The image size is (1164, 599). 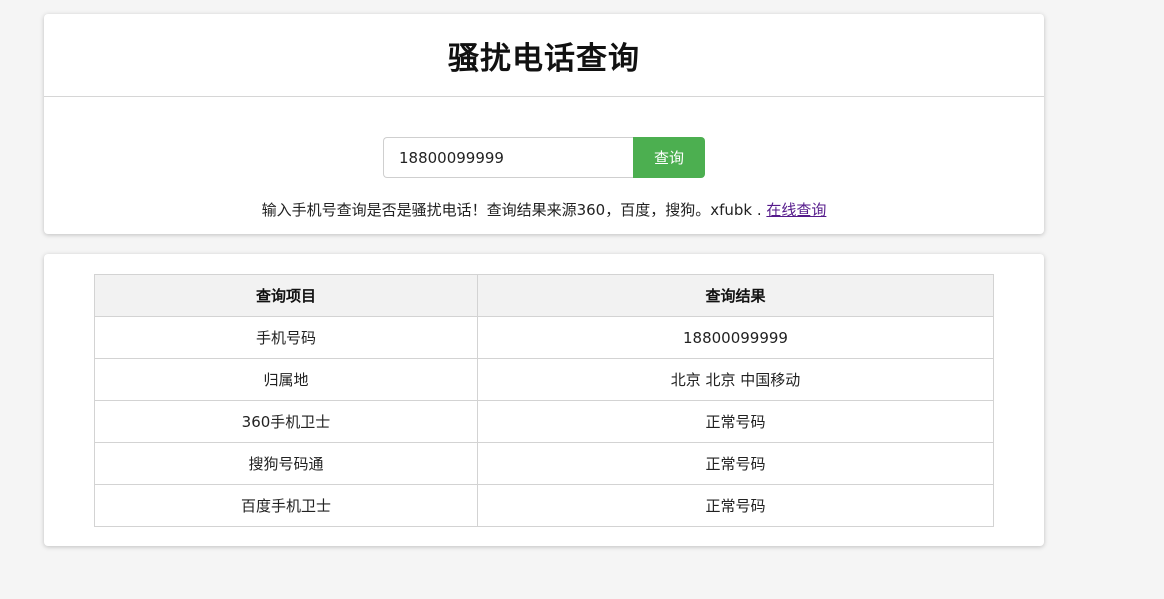 I want to click on column-header-item: 查询项目, so click(x=286, y=295).